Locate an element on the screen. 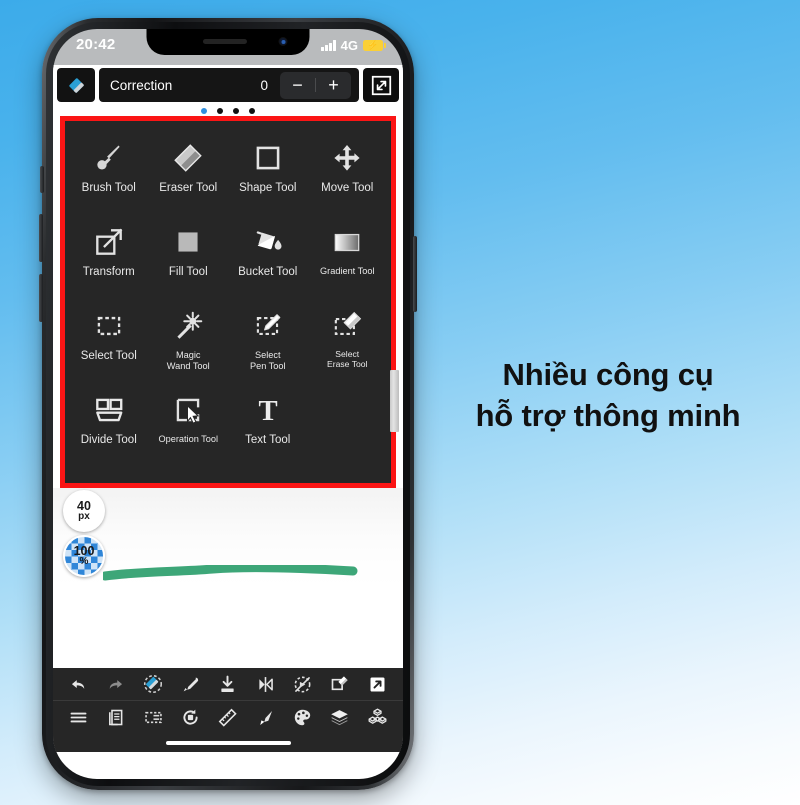  undo-icon is located at coordinates (79, 684).